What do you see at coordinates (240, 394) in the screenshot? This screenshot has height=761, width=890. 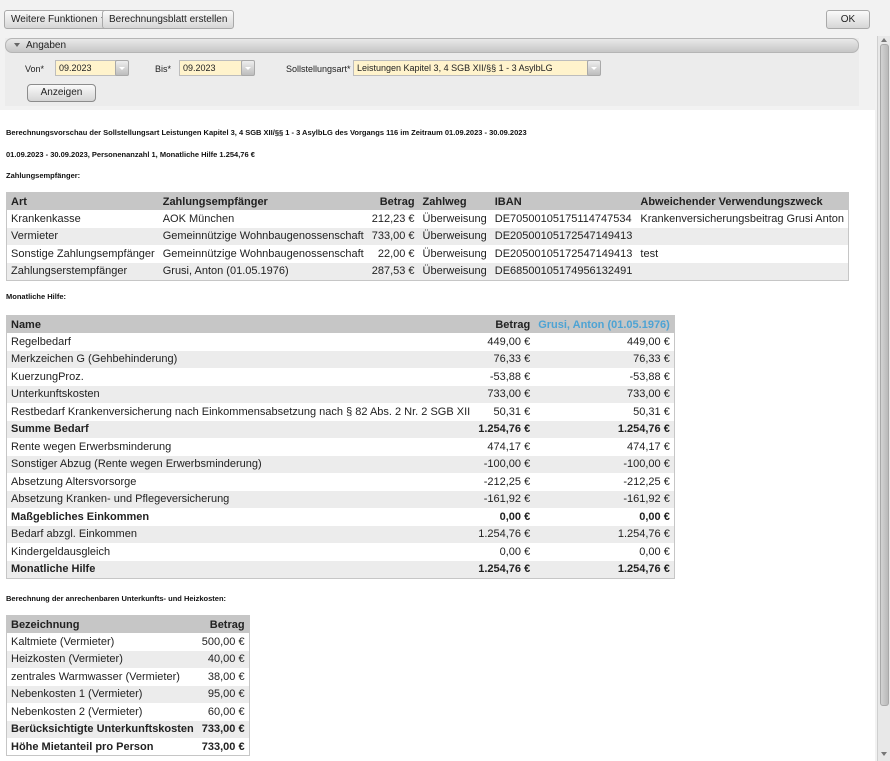 I see `table-cell: Unterkunftskosten` at bounding box center [240, 394].